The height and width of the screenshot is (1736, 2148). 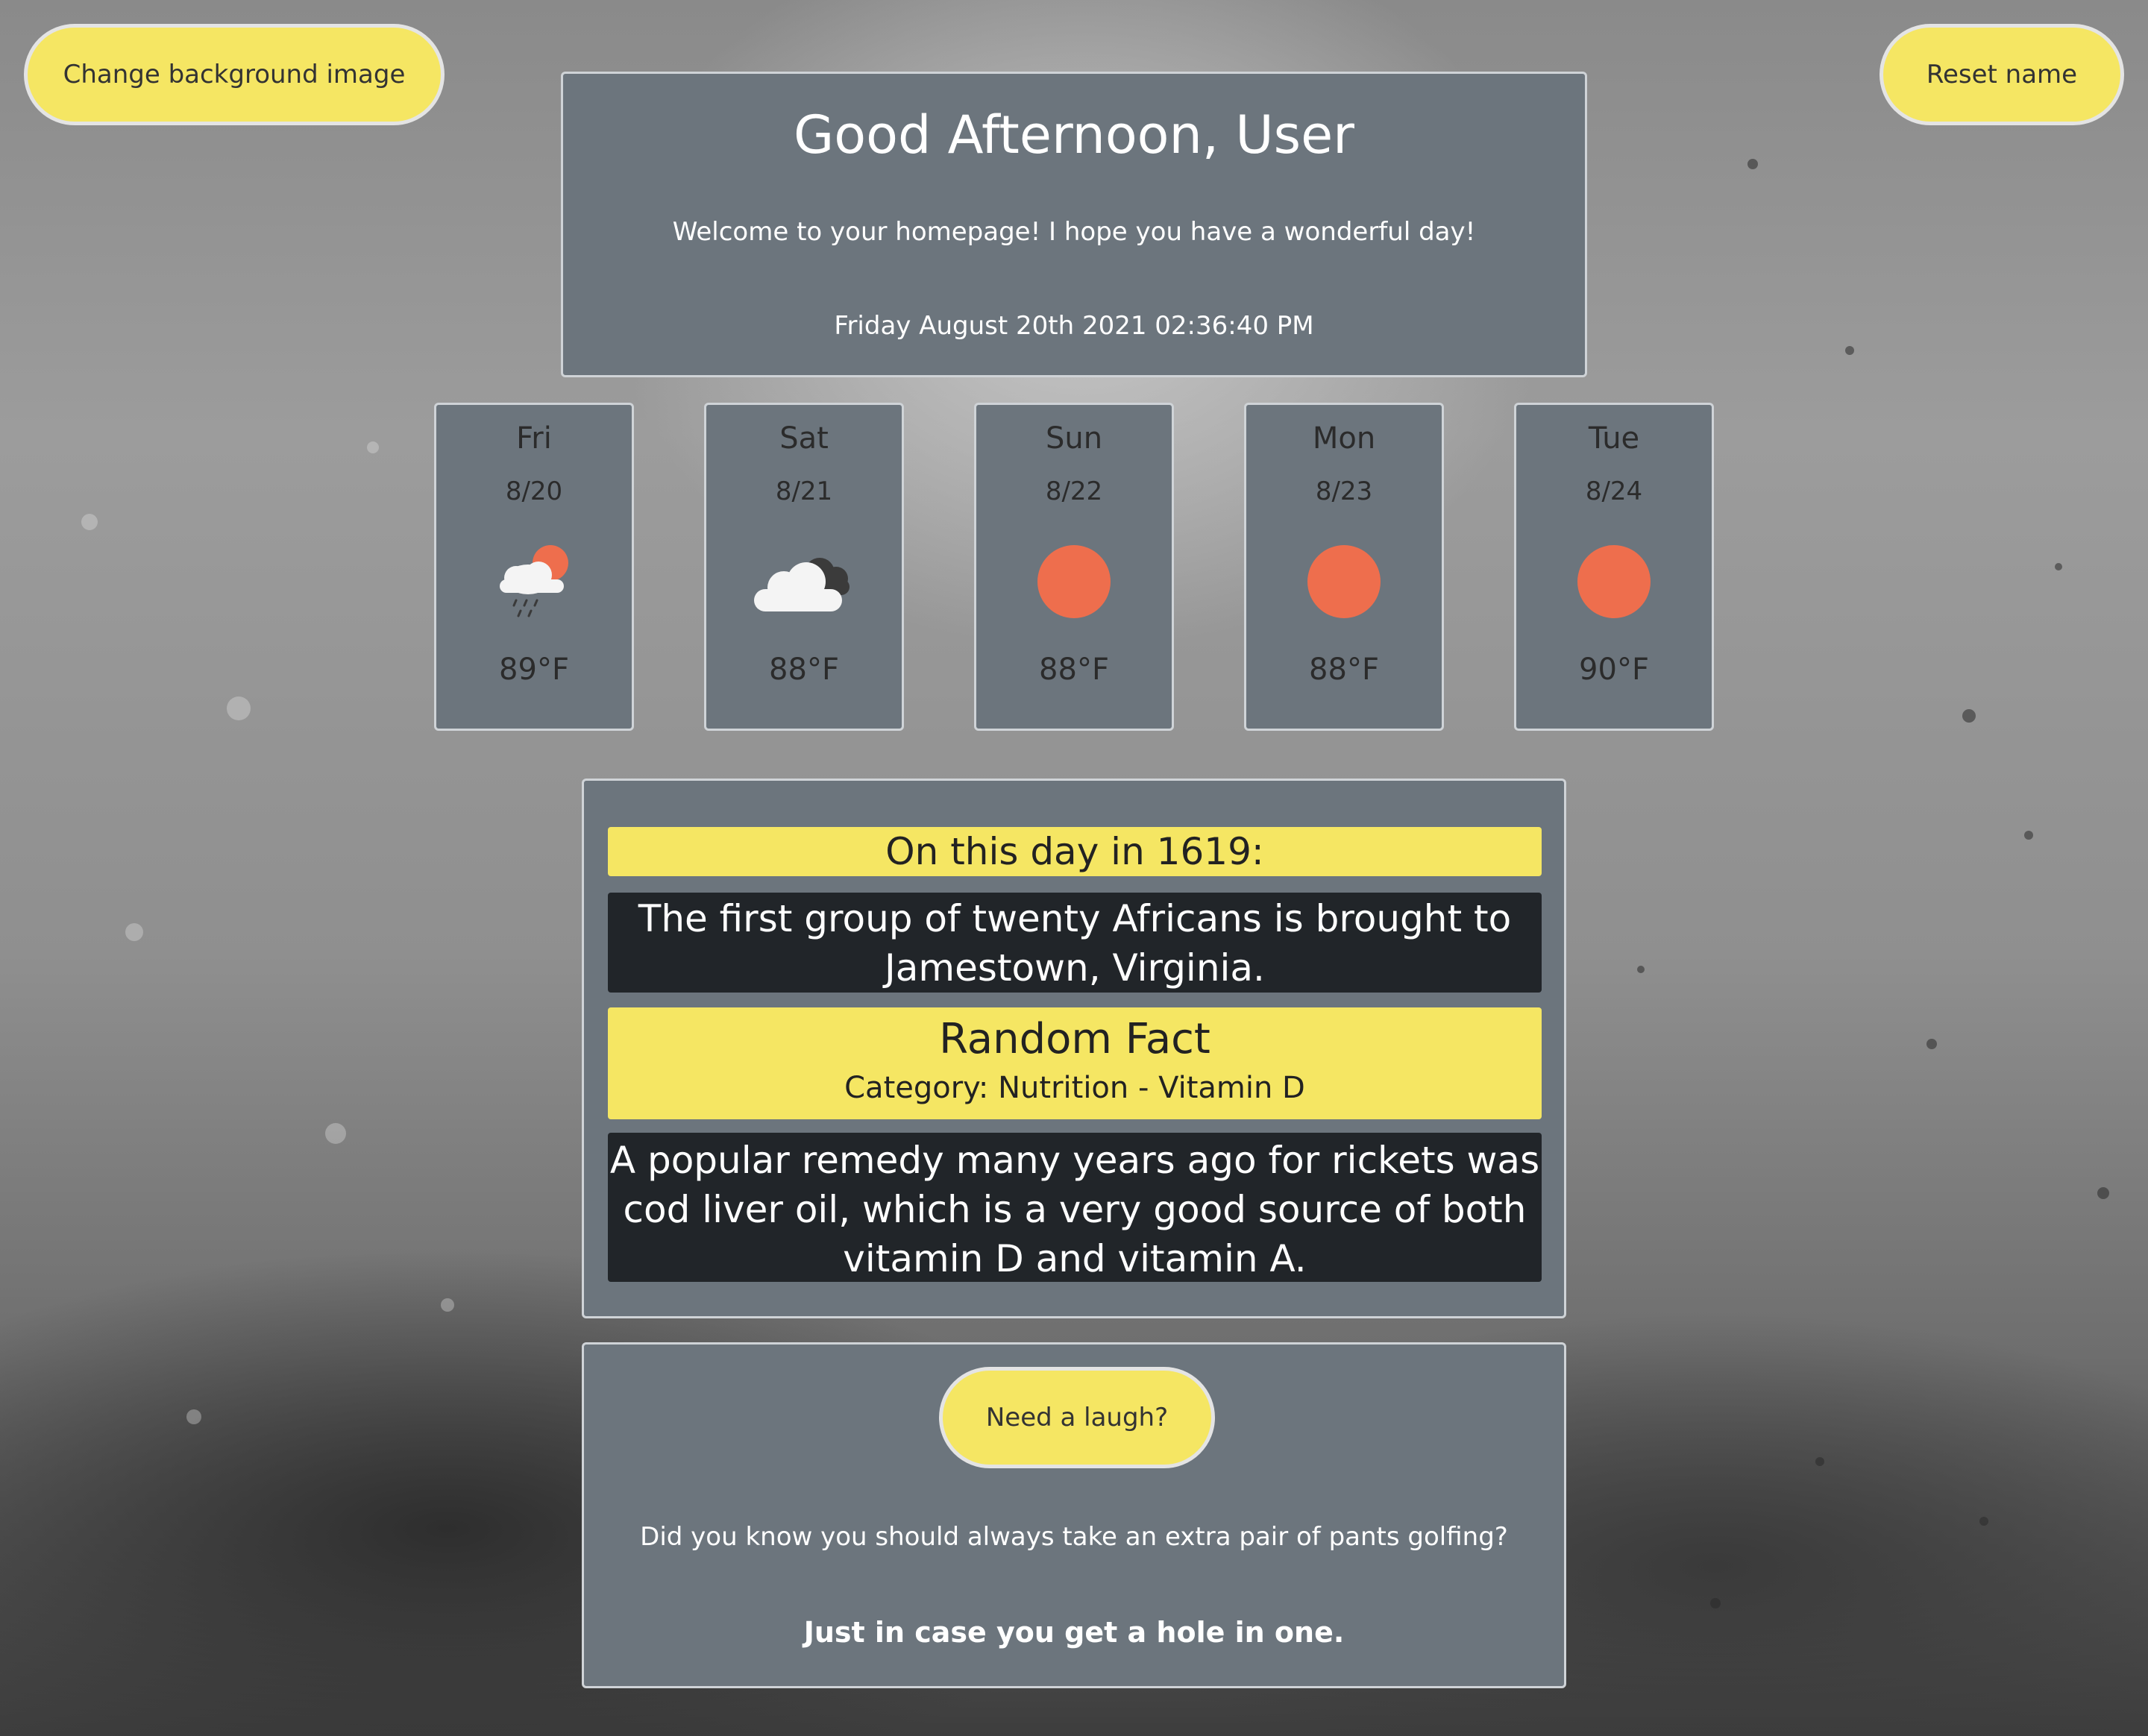 What do you see at coordinates (534, 581) in the screenshot?
I see `rain-sun-icon` at bounding box center [534, 581].